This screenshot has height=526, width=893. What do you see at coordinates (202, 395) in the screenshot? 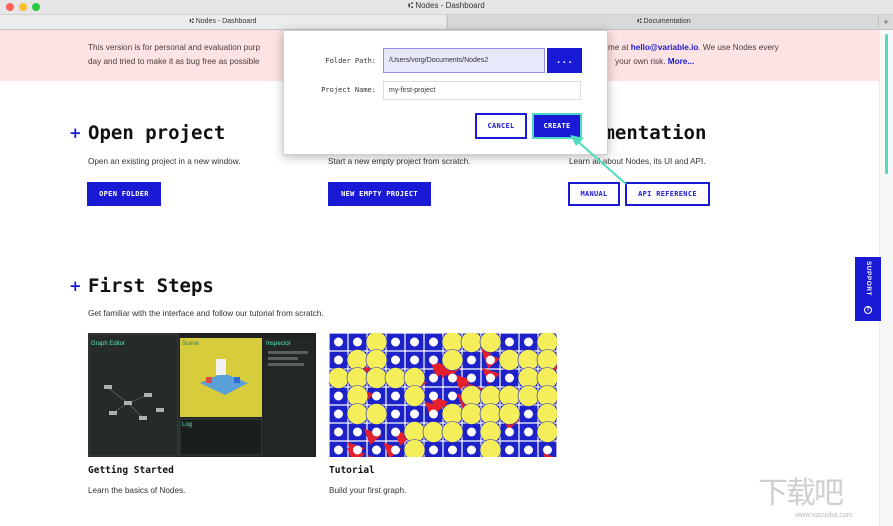
I see `getting-started-thumbnail: Graph Editor Scene Log Inspector` at bounding box center [202, 395].